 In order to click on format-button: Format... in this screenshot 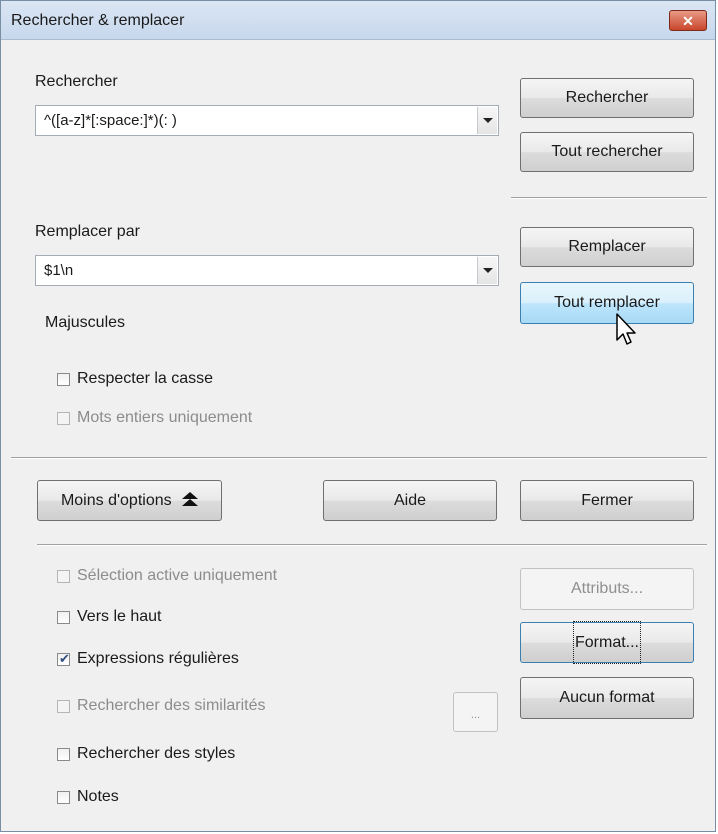, I will do `click(607, 642)`.